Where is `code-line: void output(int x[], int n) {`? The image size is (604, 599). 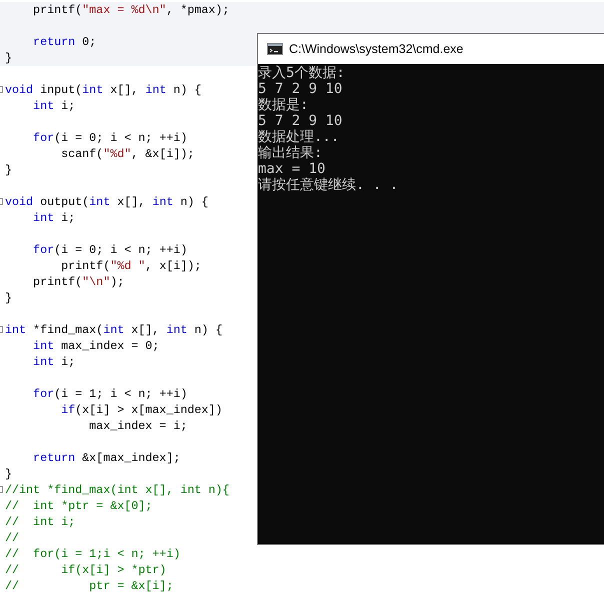
code-line: void output(int x[], int n) { is located at coordinates (106, 202).